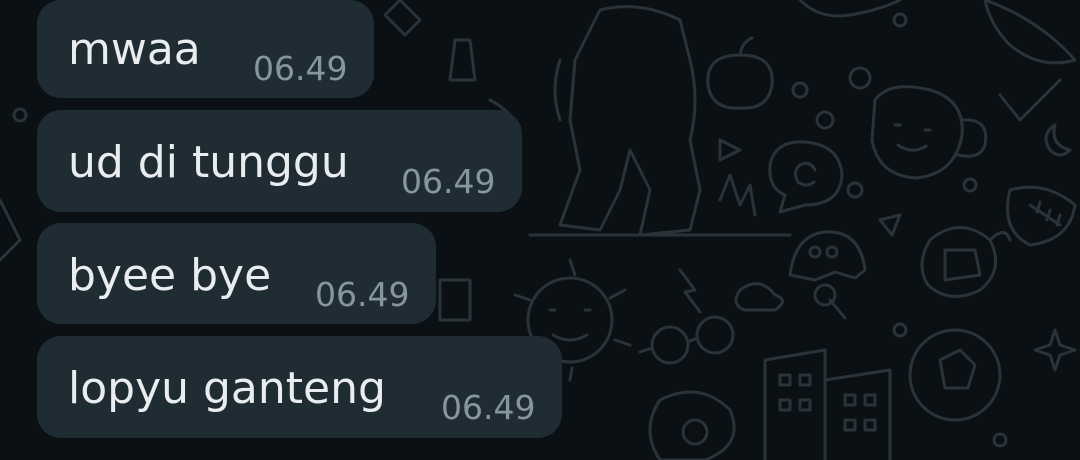  I want to click on message-bubble: lopyu ganteng 06.49, so click(299, 387).